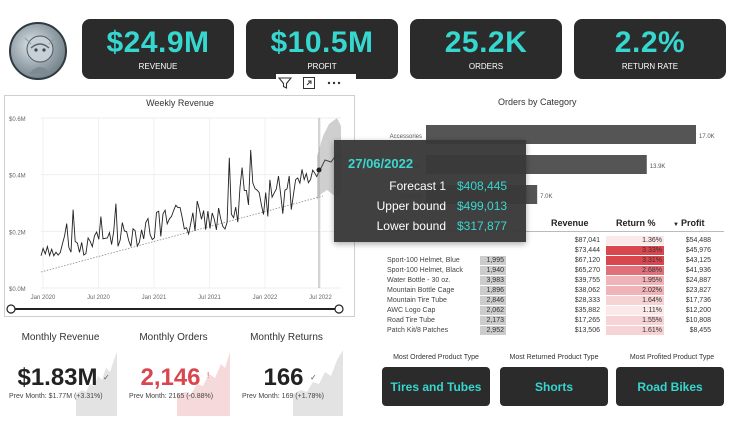 The image size is (736, 426). Describe the element at coordinates (436, 357) in the screenshot. I see `product-type-title: Most Ordered Product Type` at that location.